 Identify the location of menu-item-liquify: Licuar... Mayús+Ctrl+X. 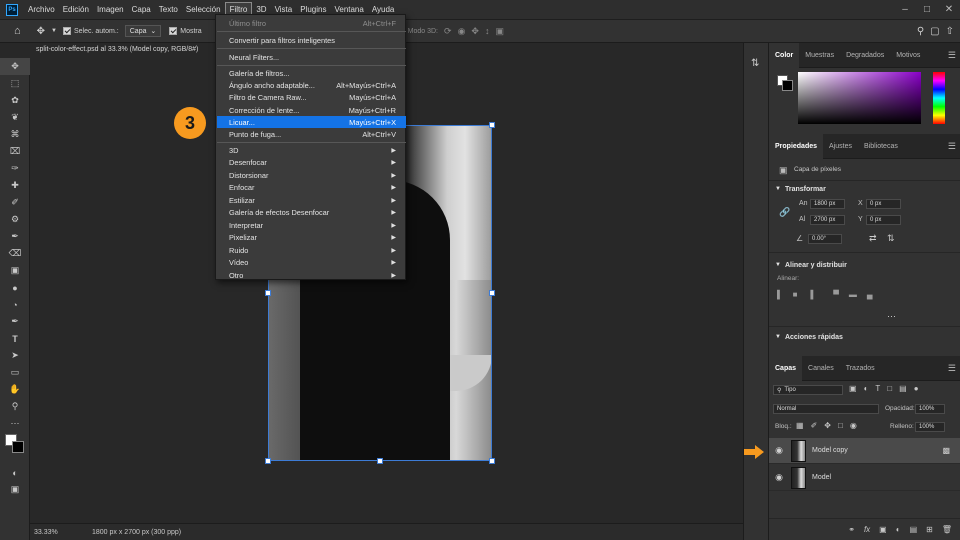
(311, 122).